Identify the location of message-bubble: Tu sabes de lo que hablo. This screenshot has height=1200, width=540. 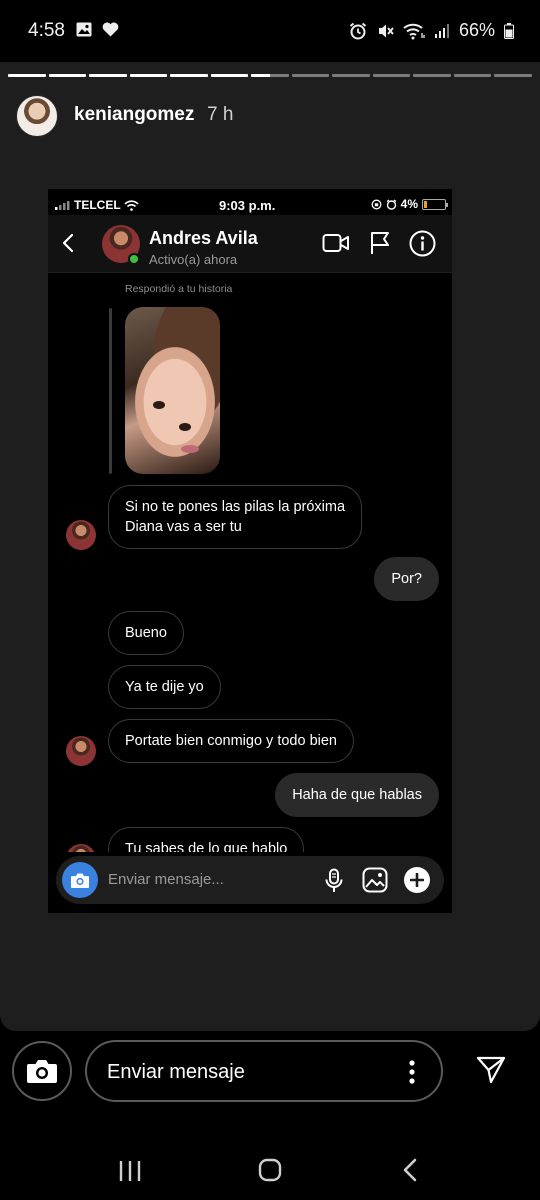
(206, 839).